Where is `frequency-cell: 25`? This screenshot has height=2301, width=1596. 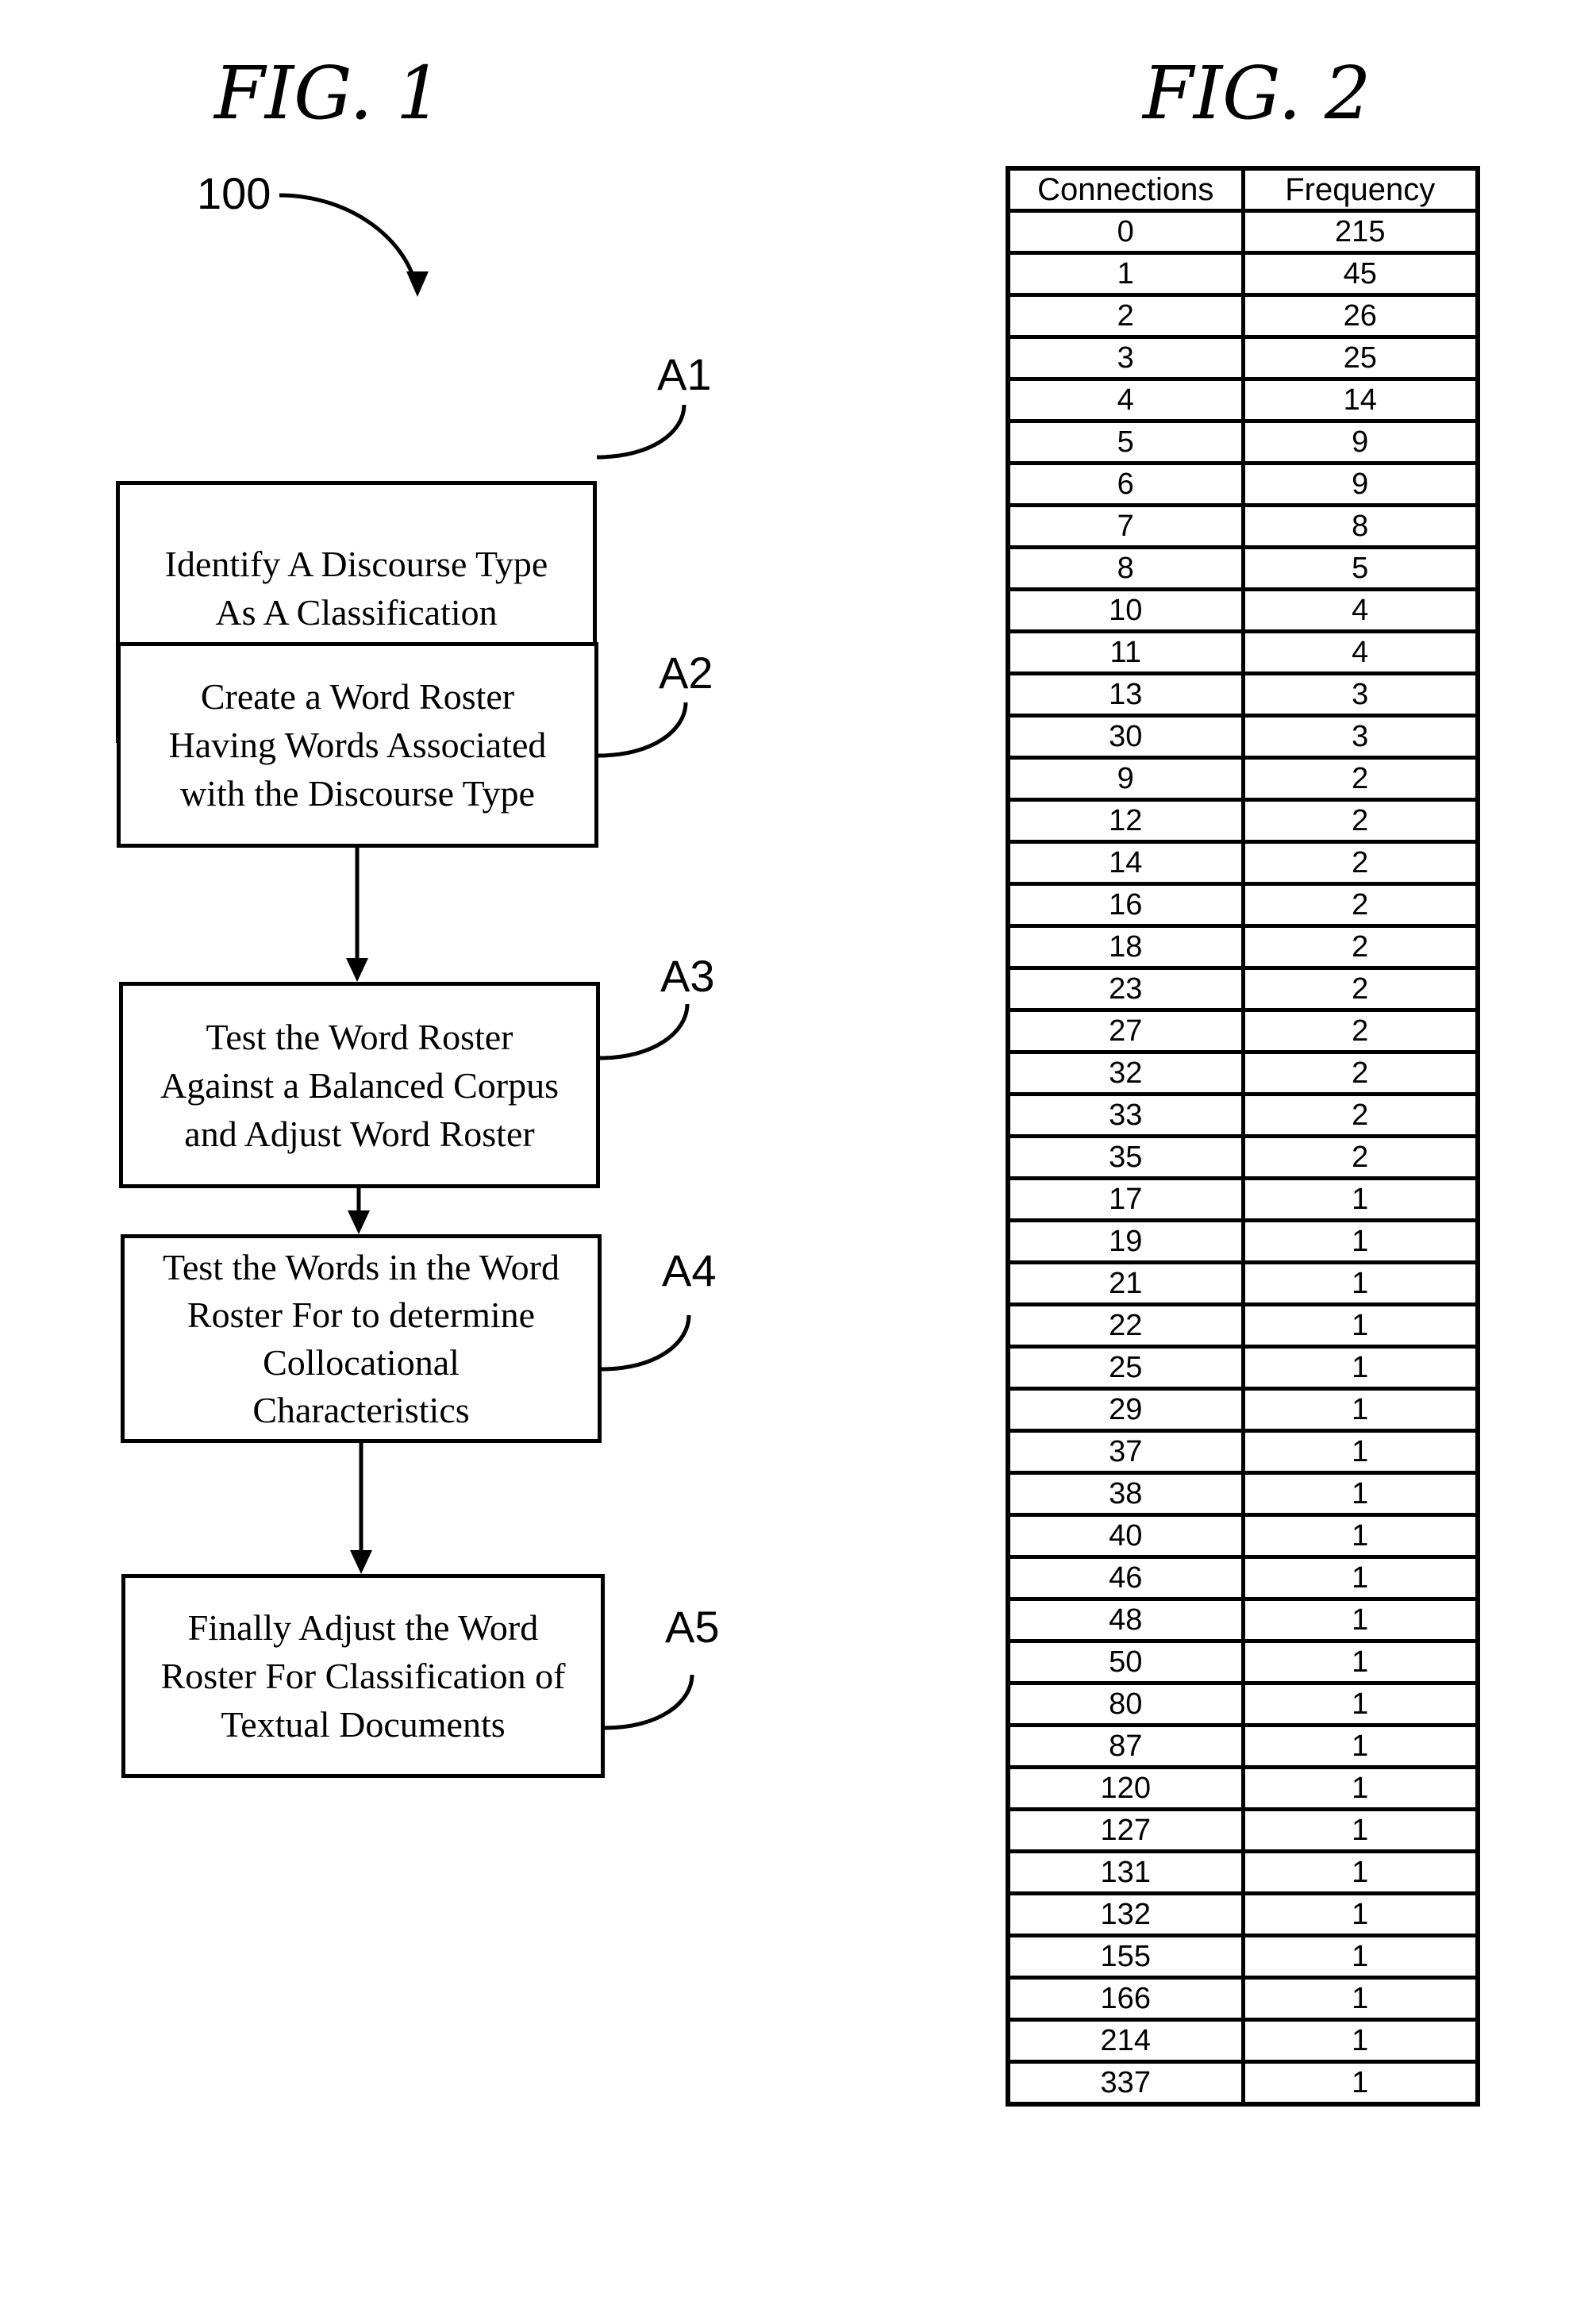
frequency-cell: 25 is located at coordinates (1360, 358).